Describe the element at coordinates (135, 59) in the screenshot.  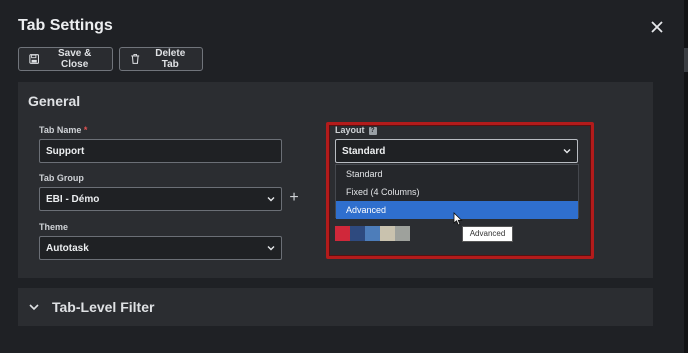
I see `trash-icon` at that location.